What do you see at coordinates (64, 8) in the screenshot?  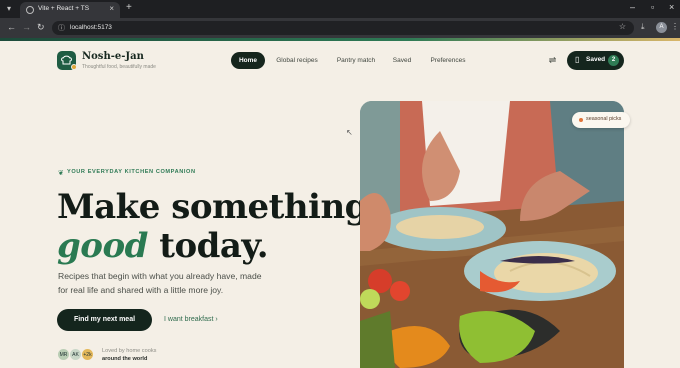 I see `tab-title: Vite + React + TS` at bounding box center [64, 8].